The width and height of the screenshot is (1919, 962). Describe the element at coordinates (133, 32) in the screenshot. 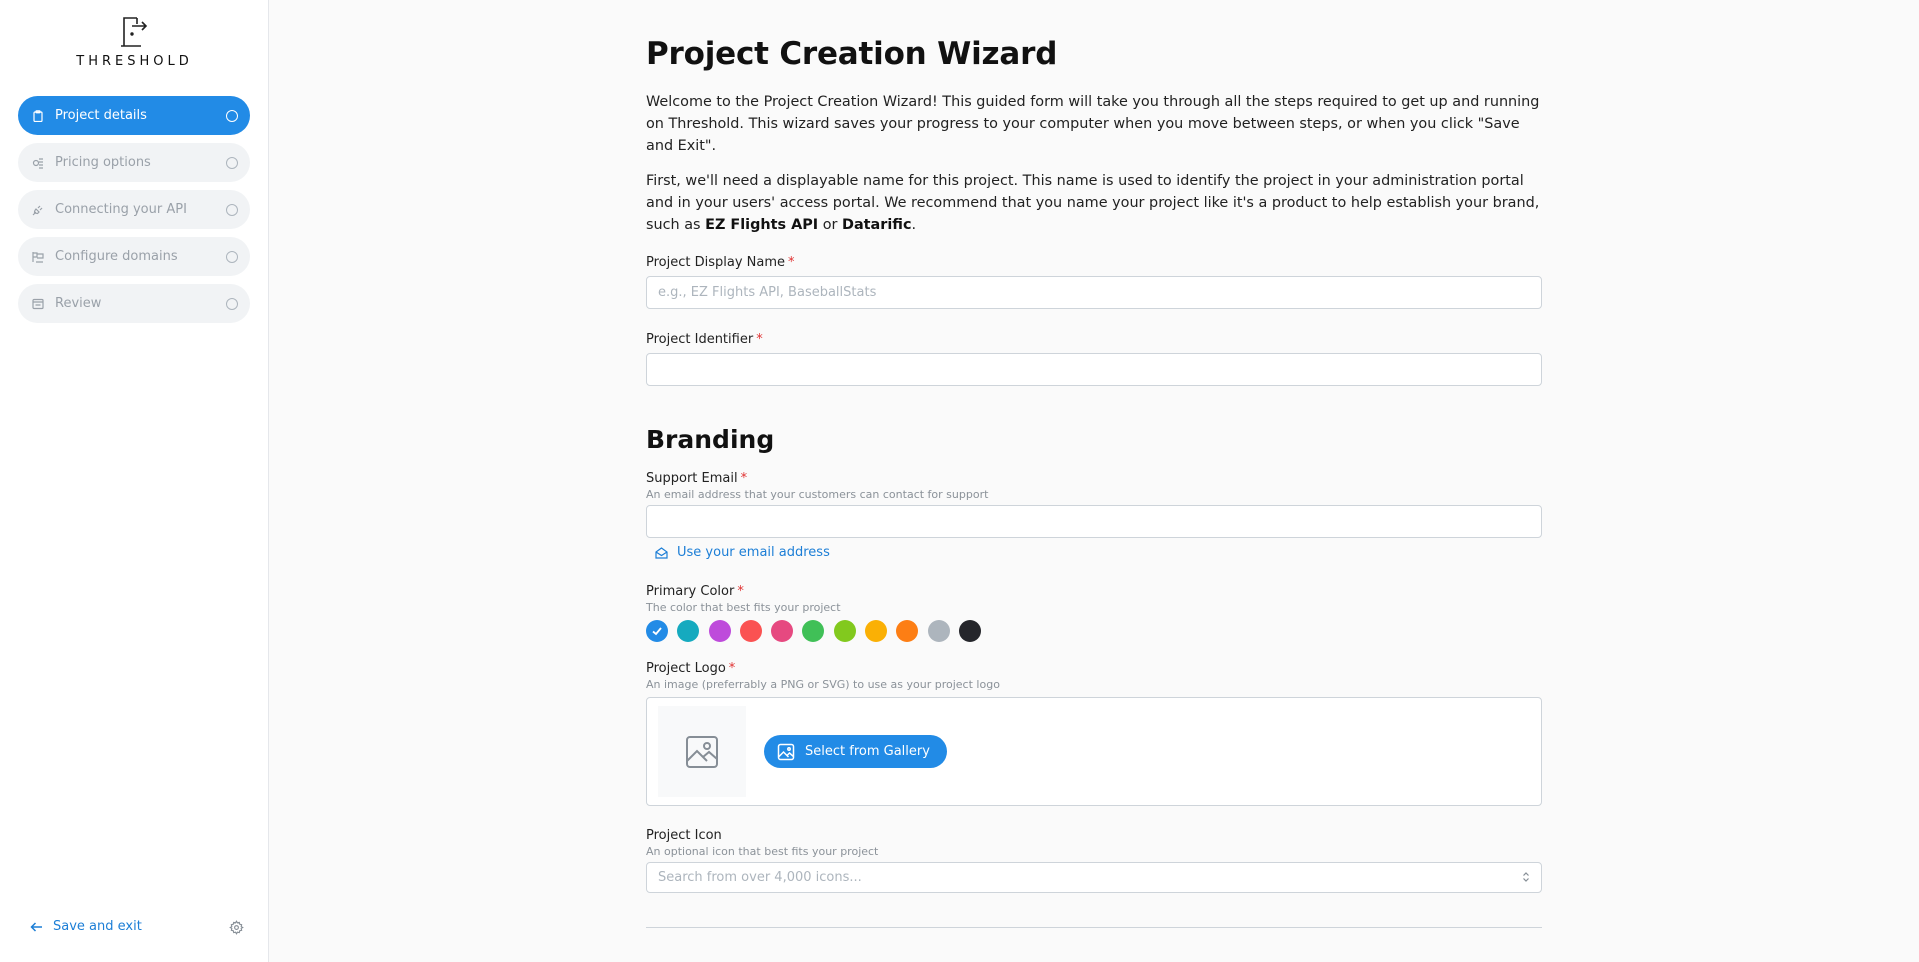

I see `door-exit-icon` at that location.